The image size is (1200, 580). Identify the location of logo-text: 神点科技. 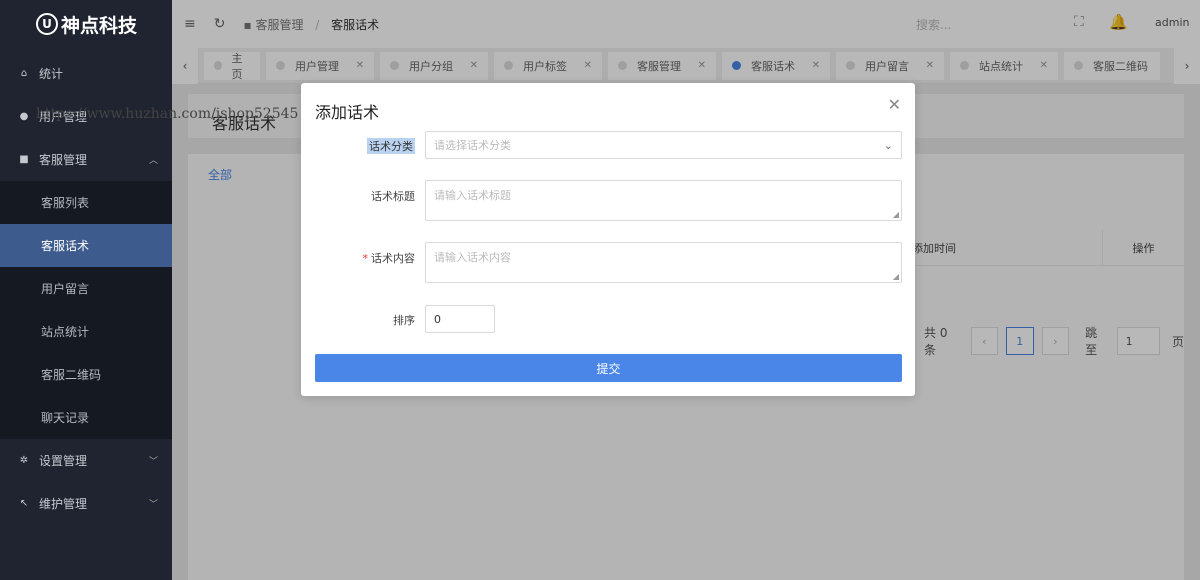
(99, 25).